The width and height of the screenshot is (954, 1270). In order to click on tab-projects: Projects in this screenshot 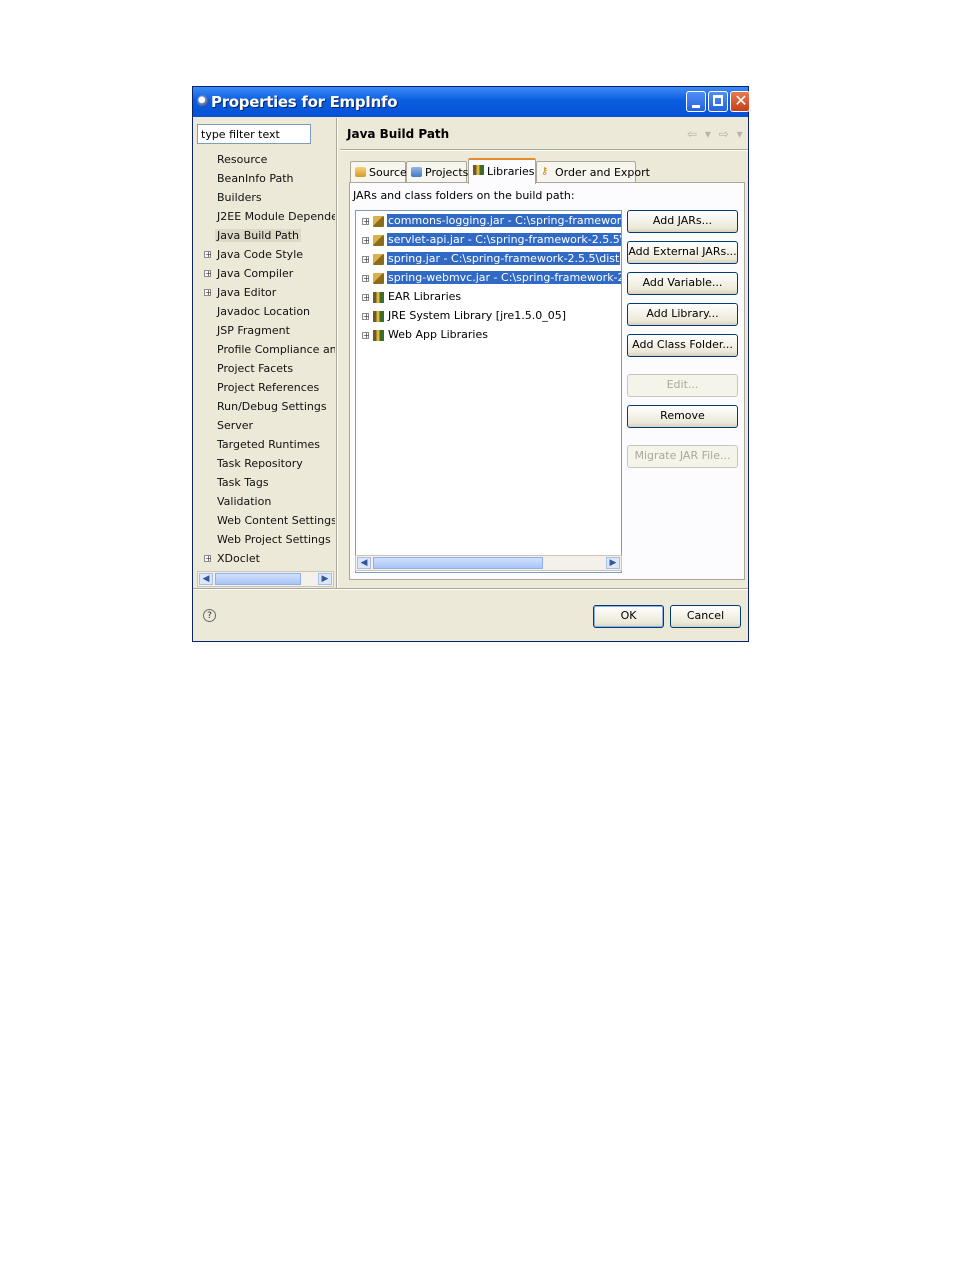, I will do `click(437, 172)`.